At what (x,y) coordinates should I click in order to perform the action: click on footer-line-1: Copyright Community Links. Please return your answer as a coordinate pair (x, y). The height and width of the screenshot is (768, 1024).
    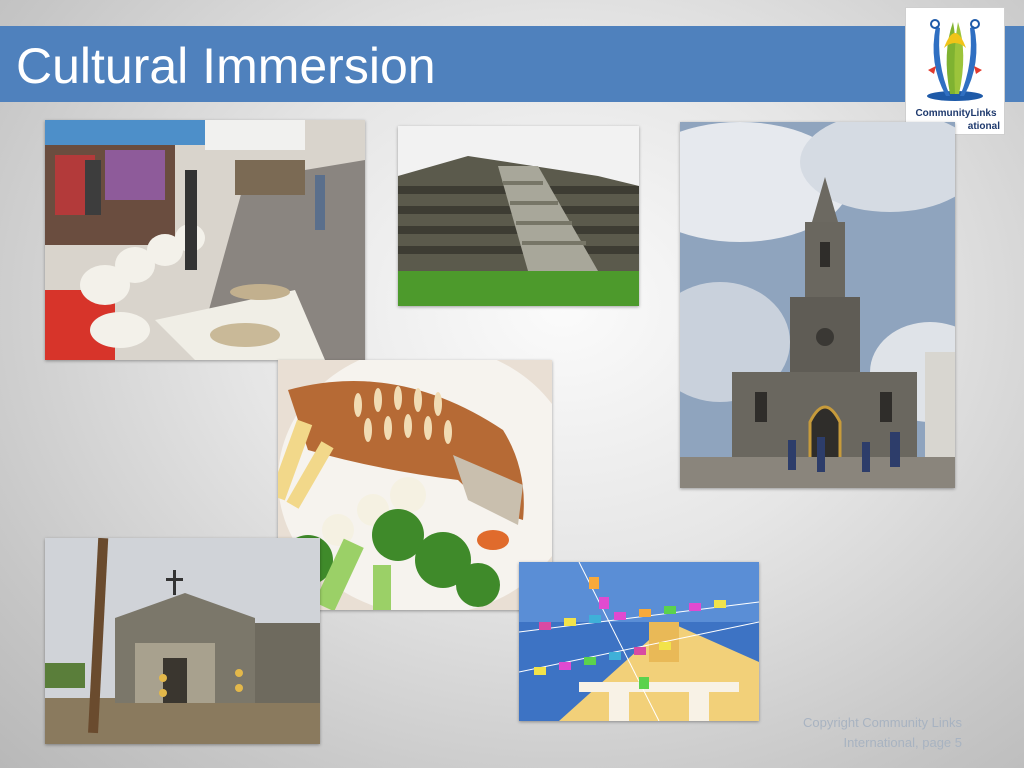
    Looking at the image, I should click on (882, 722).